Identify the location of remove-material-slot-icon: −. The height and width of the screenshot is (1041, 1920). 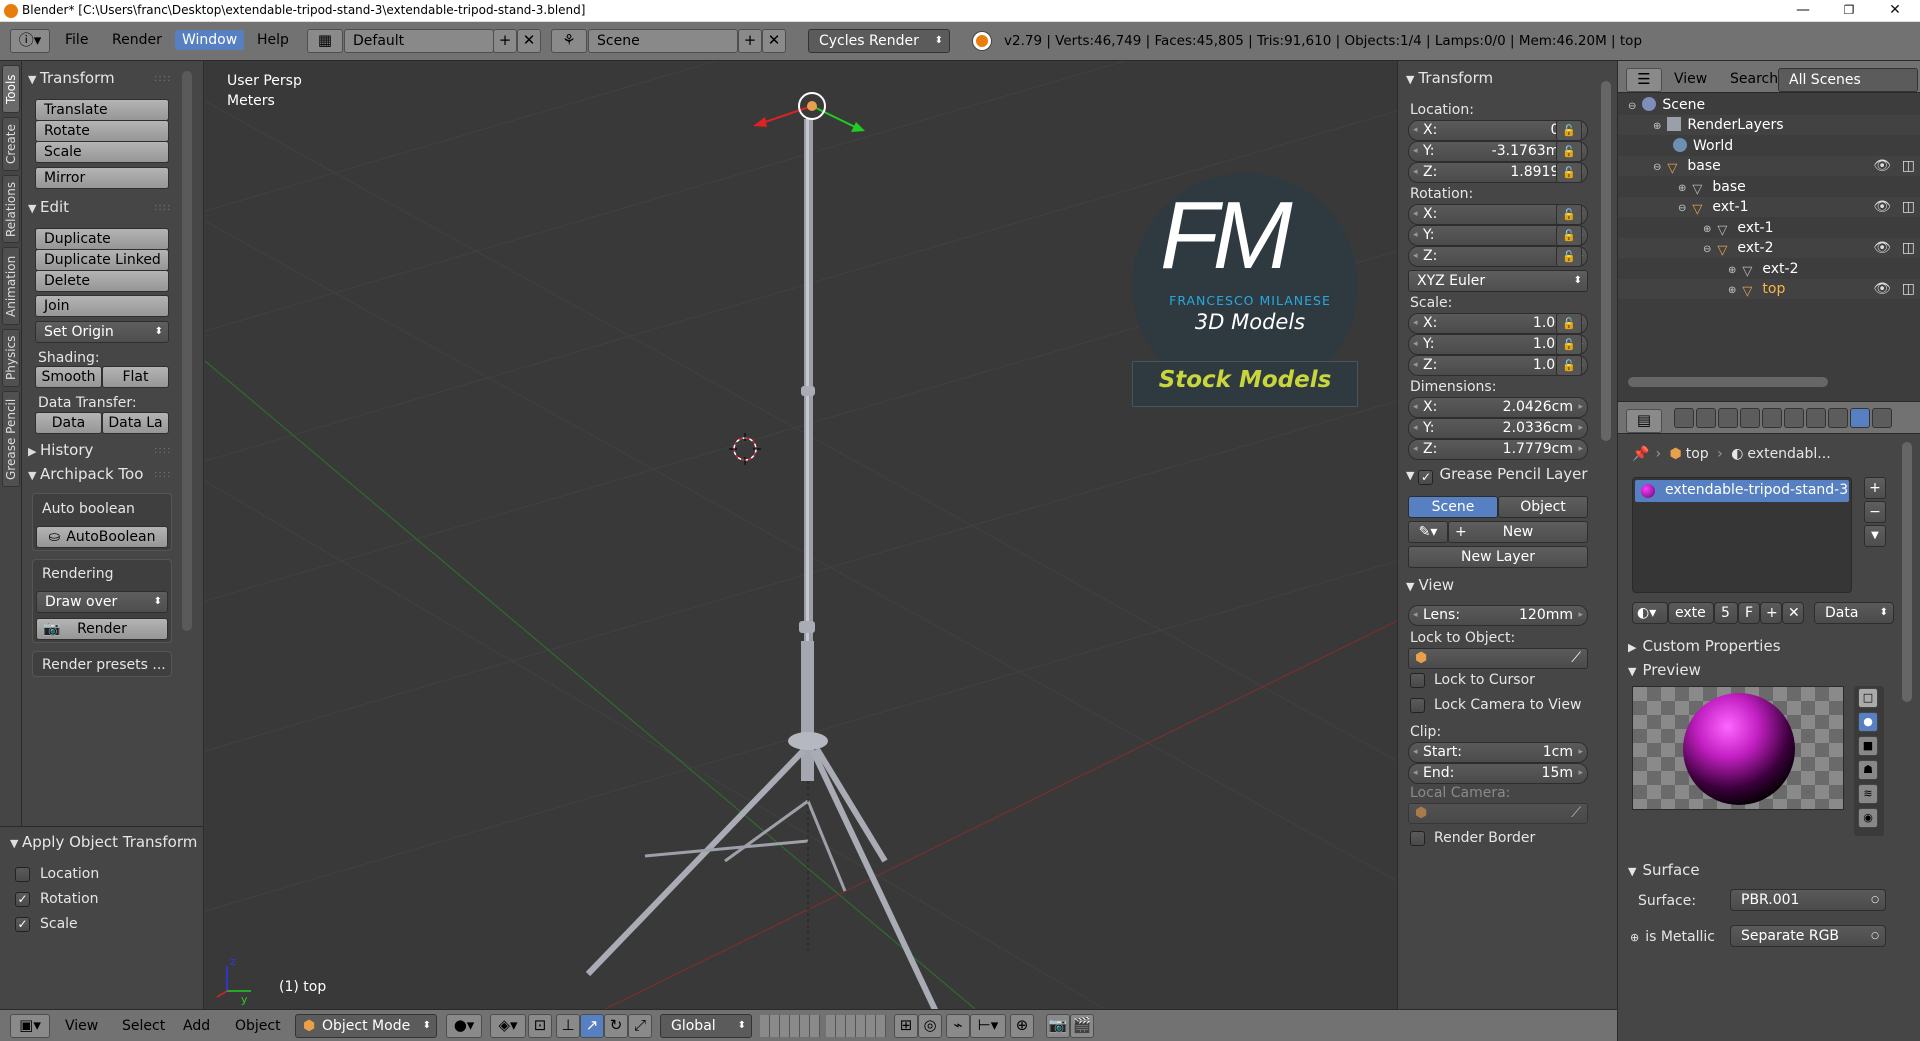
(1875, 512).